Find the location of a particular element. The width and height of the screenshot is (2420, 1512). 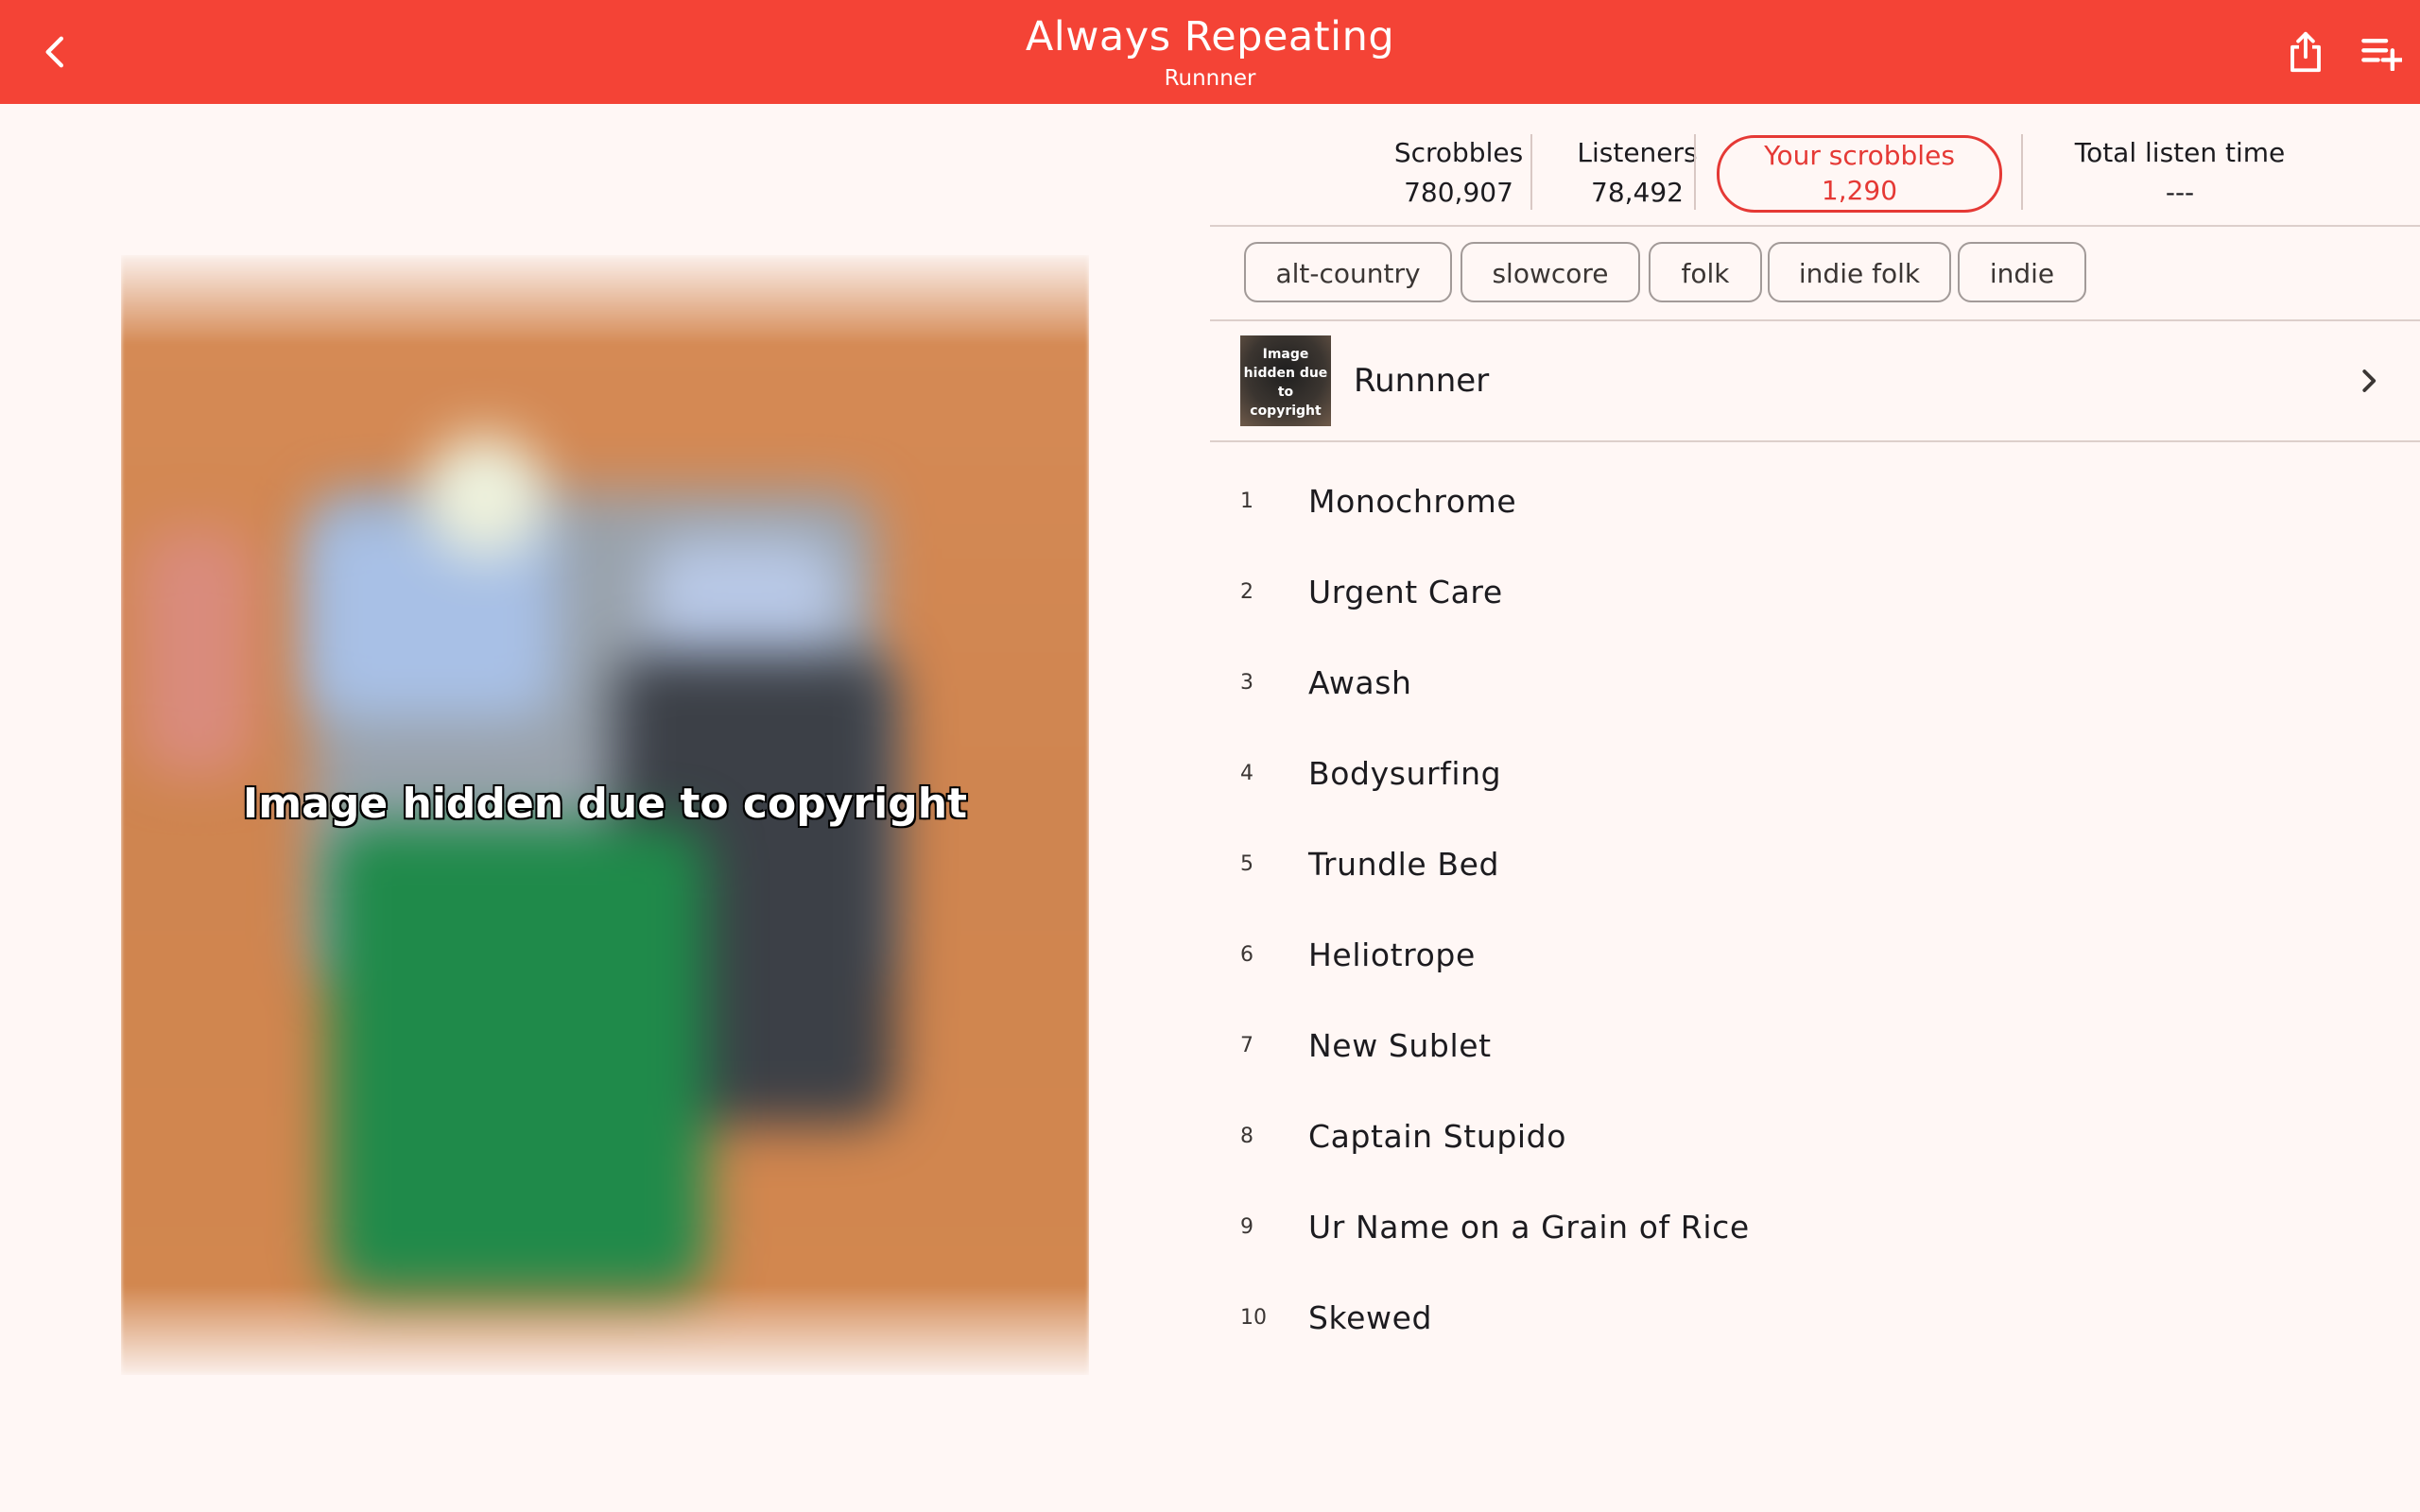

track-title: Skewed is located at coordinates (1370, 1317).